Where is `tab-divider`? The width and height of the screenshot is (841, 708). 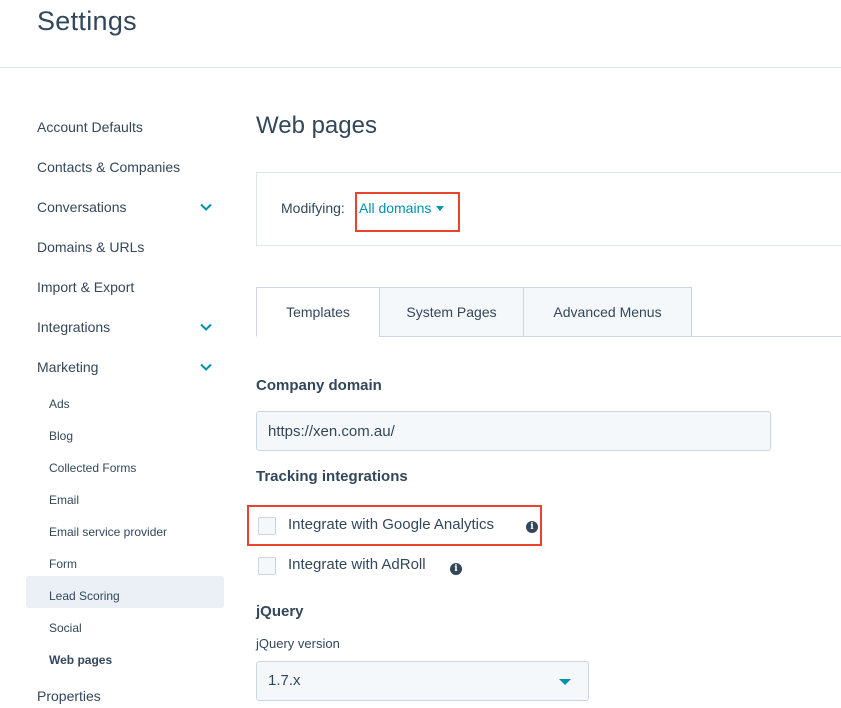
tab-divider is located at coordinates (765, 336).